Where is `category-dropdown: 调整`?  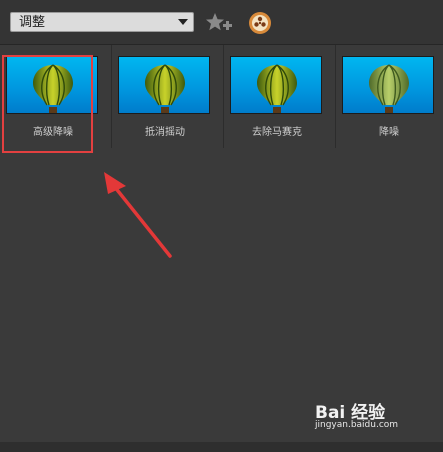
category-dropdown: 调整 is located at coordinates (102, 22).